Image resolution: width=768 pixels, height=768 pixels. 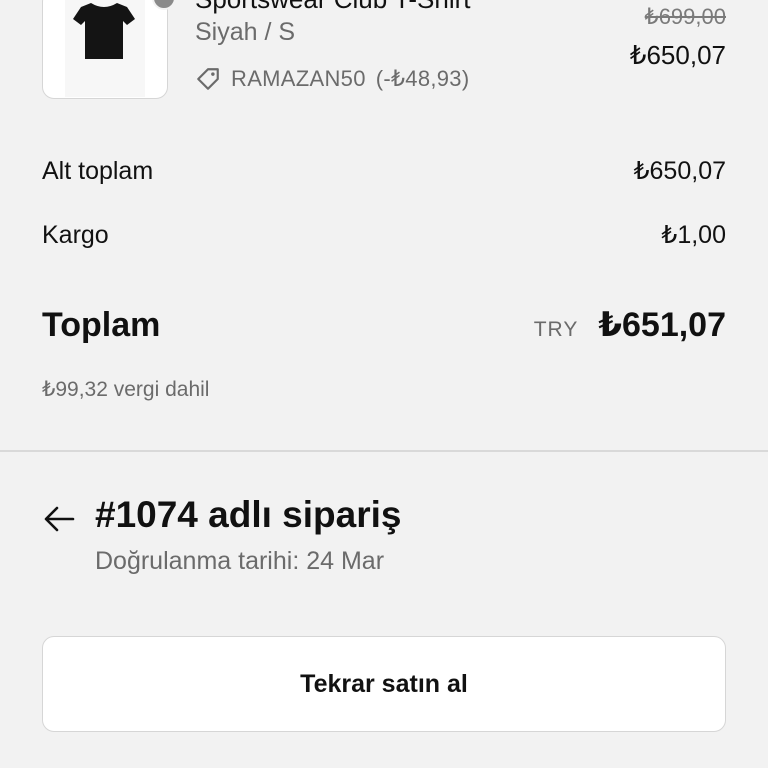 I want to click on product-title: Sportswear Club T-Shirt, so click(x=333, y=7).